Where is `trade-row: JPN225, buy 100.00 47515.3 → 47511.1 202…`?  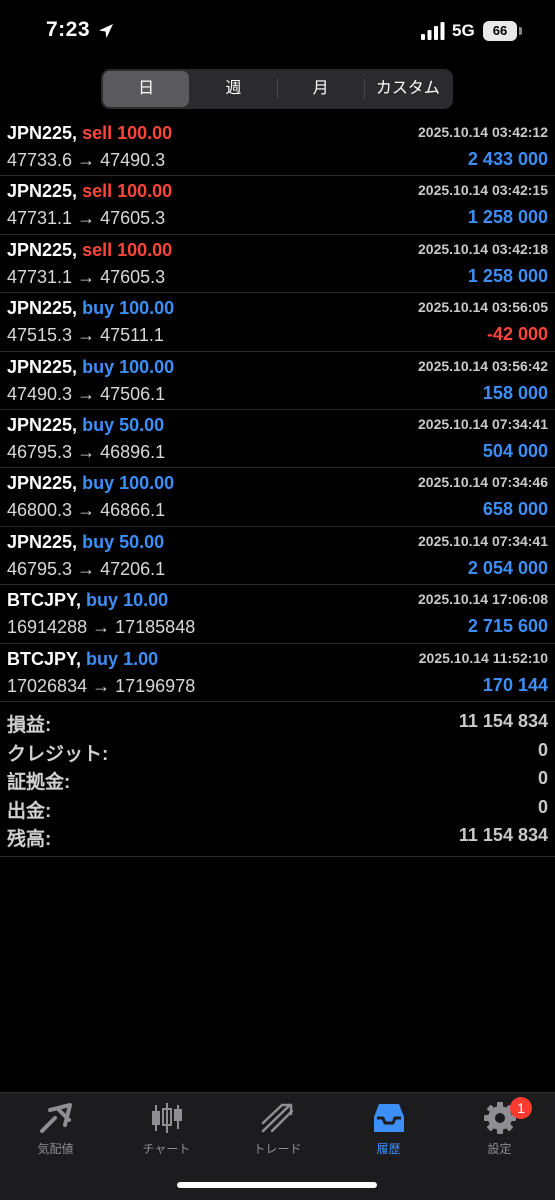 trade-row: JPN225, buy 100.00 47515.3 → 47511.1 202… is located at coordinates (277, 322).